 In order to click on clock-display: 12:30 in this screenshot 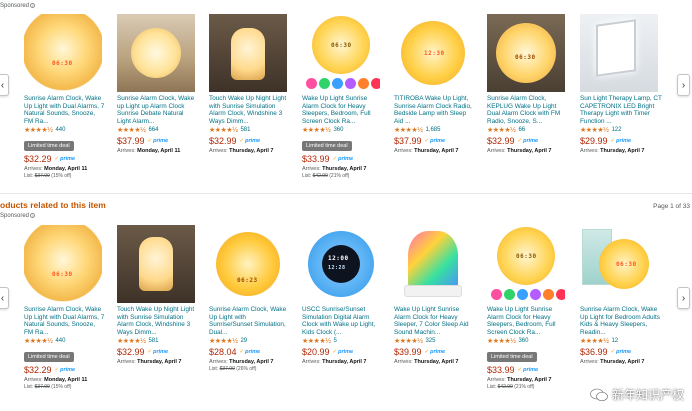, I will do `click(434, 53)`.